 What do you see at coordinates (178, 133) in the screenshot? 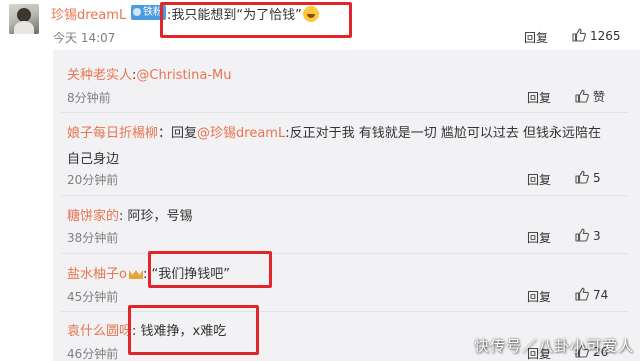
I see `reply-separator: ：回复` at bounding box center [178, 133].